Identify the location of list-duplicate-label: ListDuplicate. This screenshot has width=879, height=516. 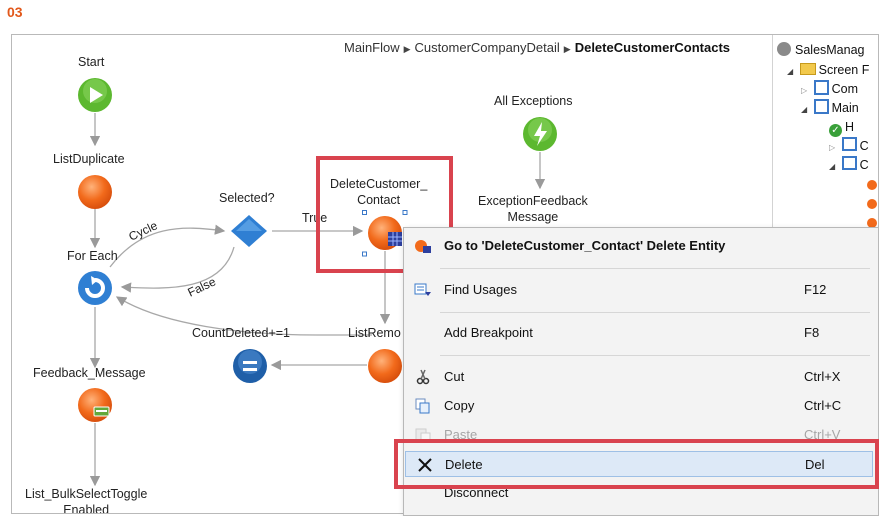
(89, 159).